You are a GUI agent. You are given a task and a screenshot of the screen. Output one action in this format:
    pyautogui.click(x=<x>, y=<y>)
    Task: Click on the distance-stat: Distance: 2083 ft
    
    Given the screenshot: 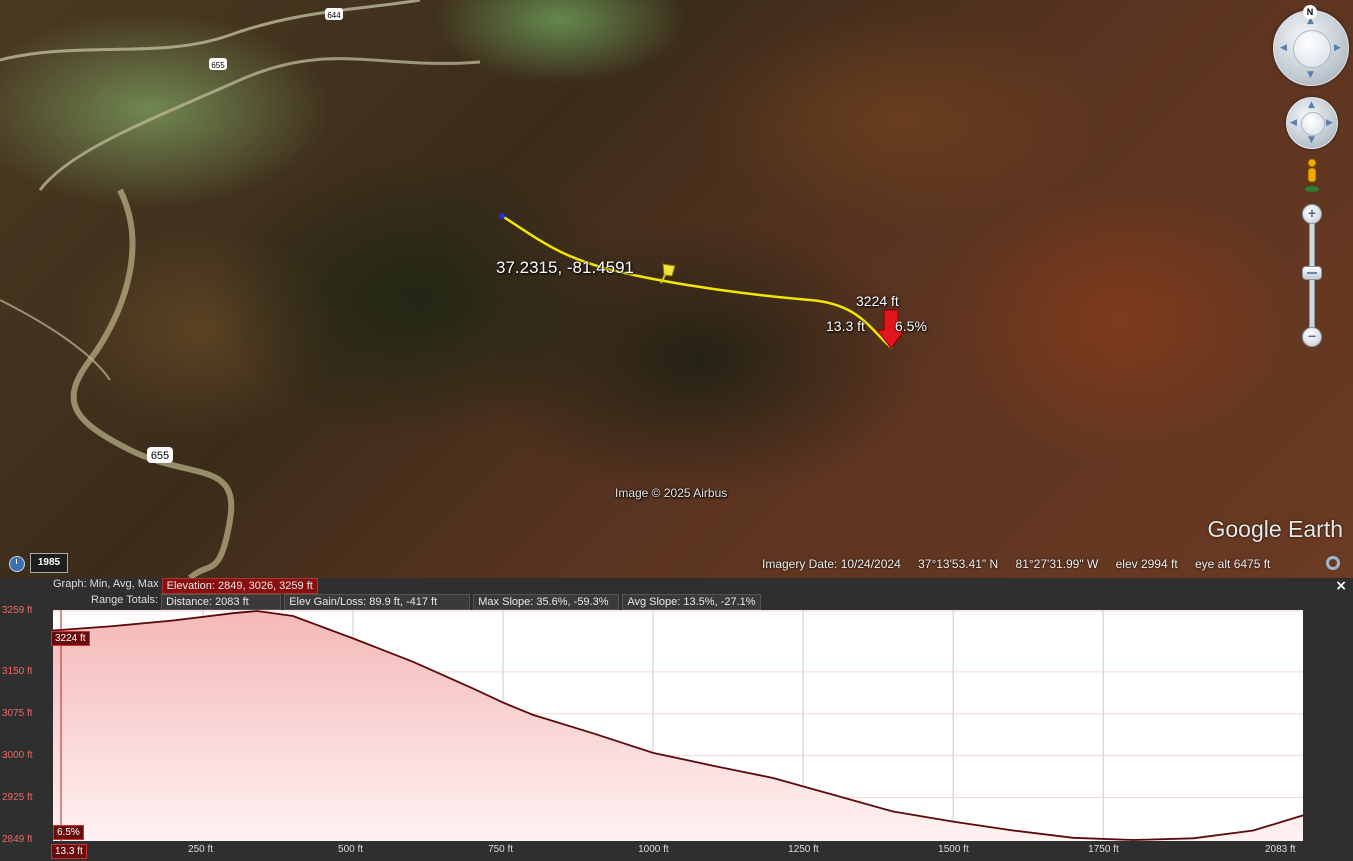 What is the action you would take?
    pyautogui.click(x=221, y=602)
    